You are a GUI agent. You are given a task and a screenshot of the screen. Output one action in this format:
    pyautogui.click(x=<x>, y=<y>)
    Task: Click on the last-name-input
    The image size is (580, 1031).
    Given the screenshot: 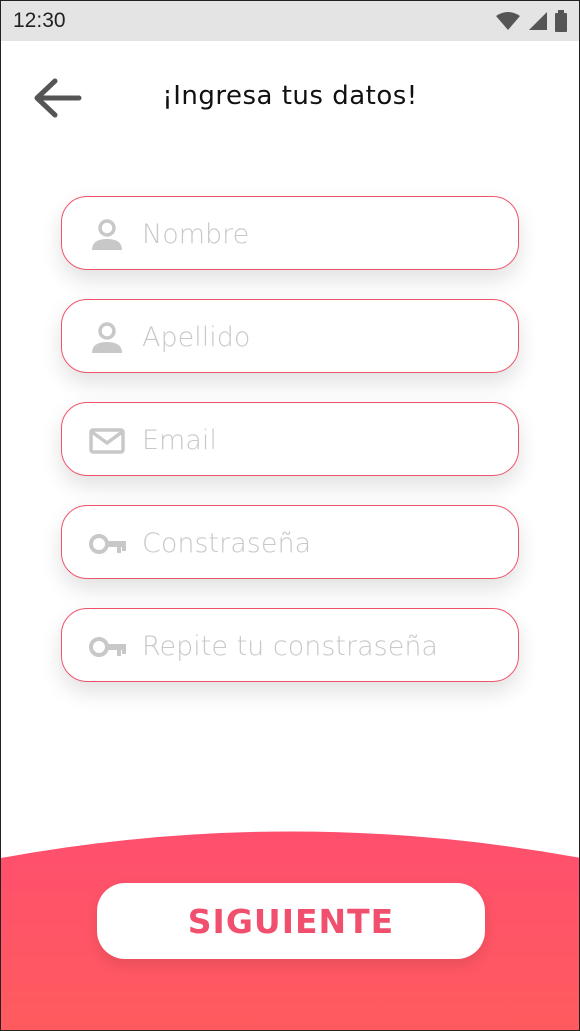 What is the action you would take?
    pyautogui.click(x=322, y=337)
    